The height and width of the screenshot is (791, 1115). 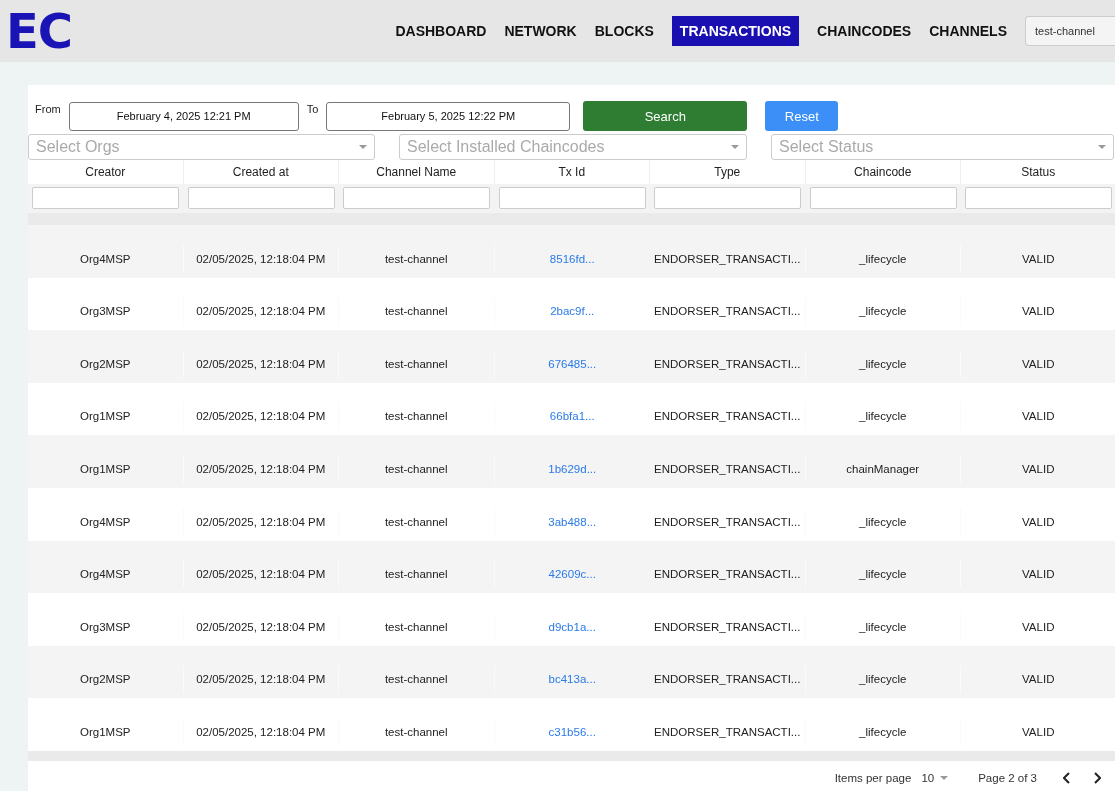 I want to click on from-date-field: February 4, 2025 12:21 PM, so click(x=183, y=116).